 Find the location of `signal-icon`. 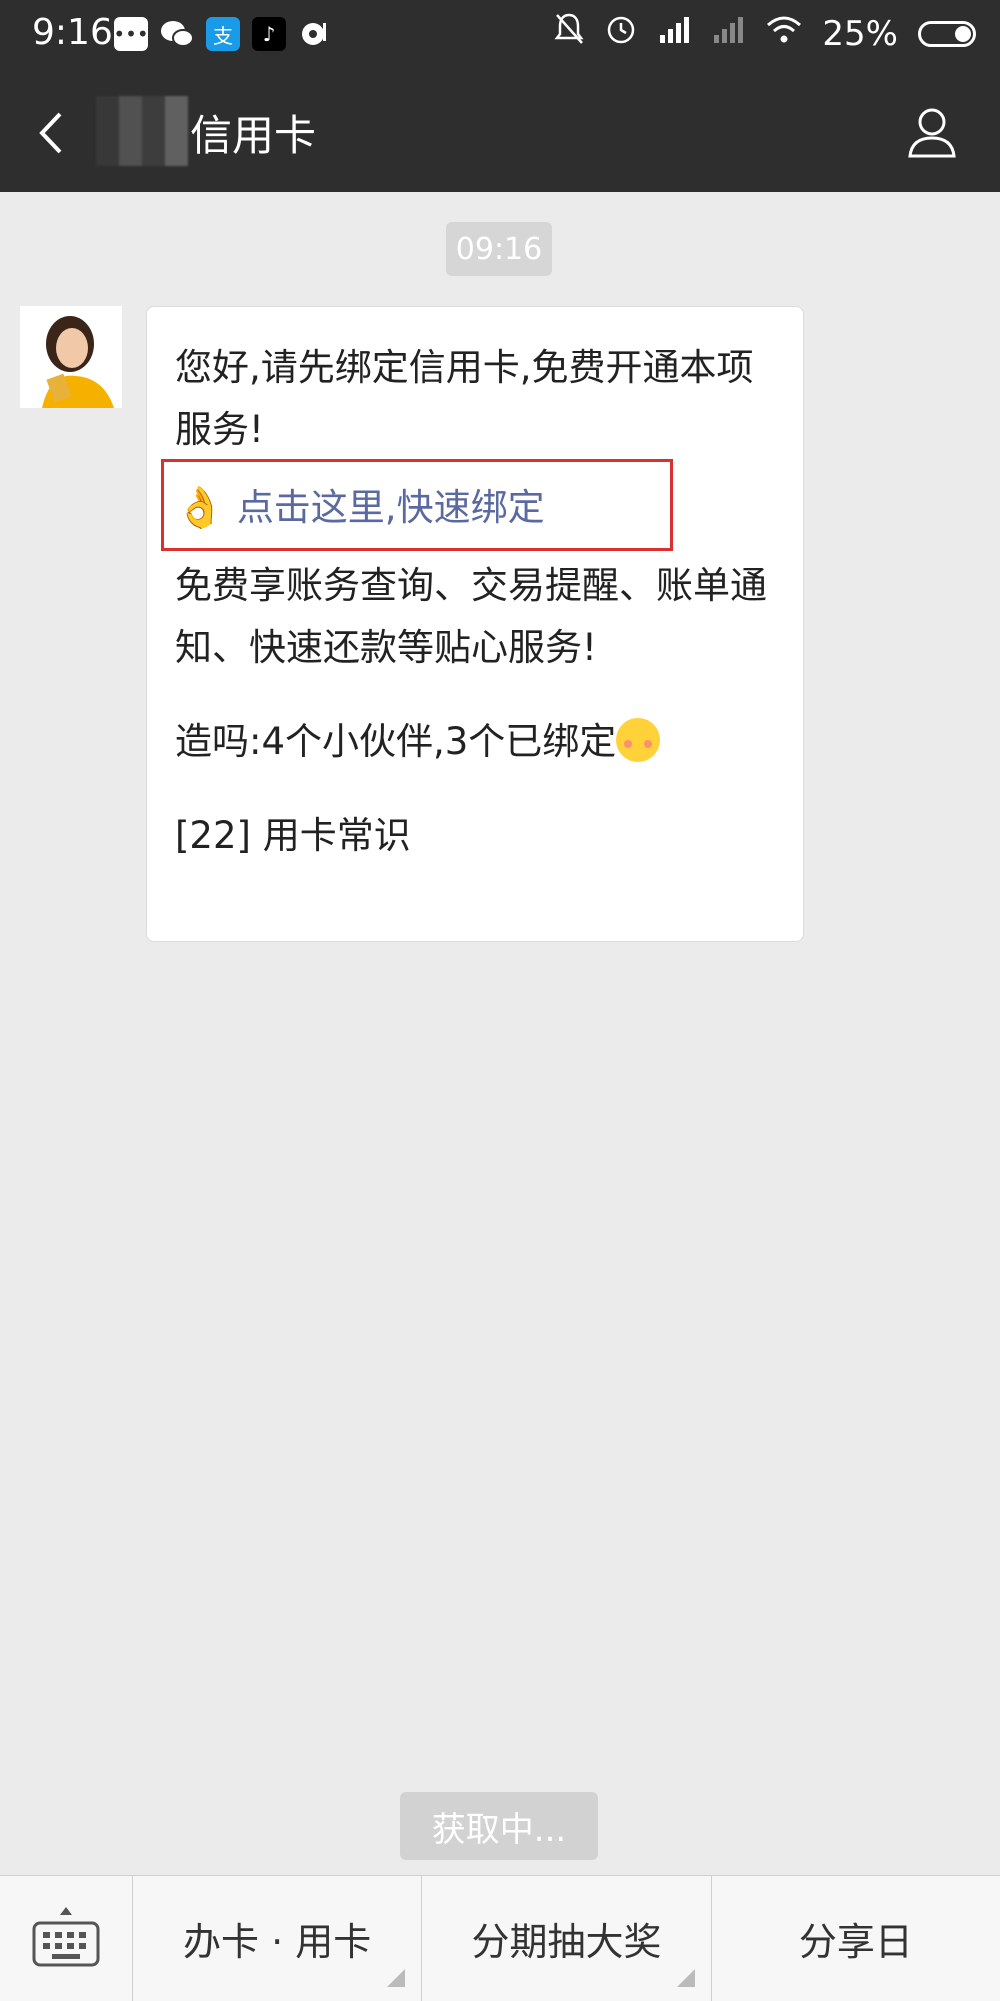

signal-icon is located at coordinates (675, 34).